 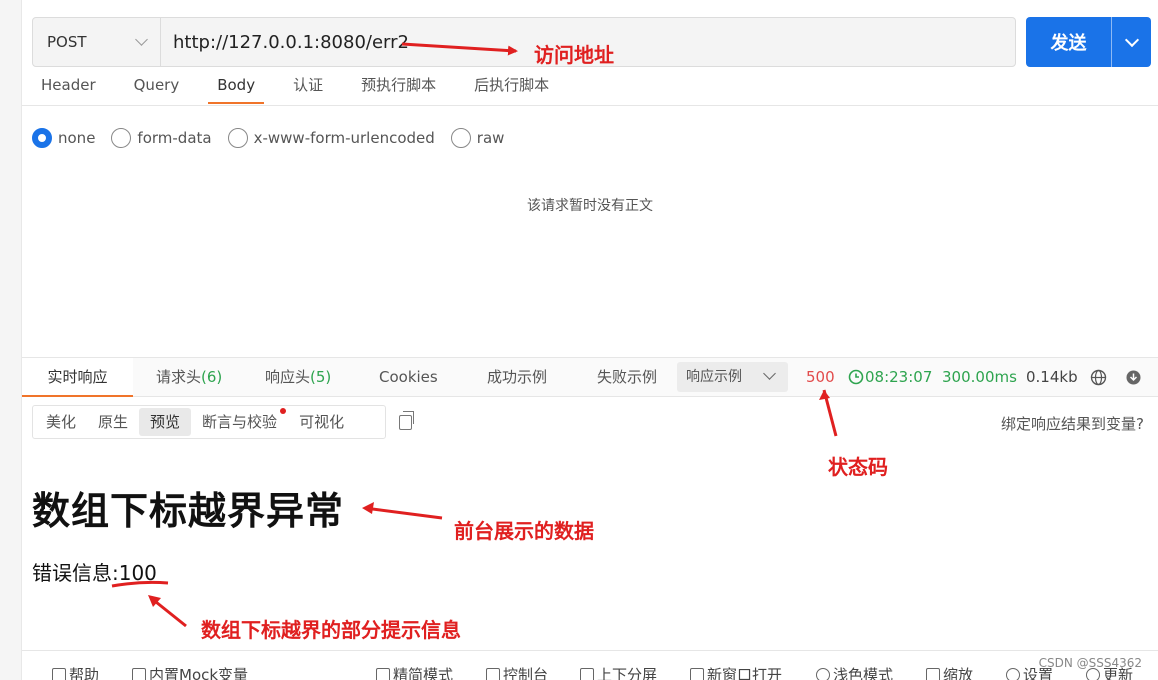 What do you see at coordinates (627, 377) in the screenshot?
I see `tab-fail-example: 失败示例` at bounding box center [627, 377].